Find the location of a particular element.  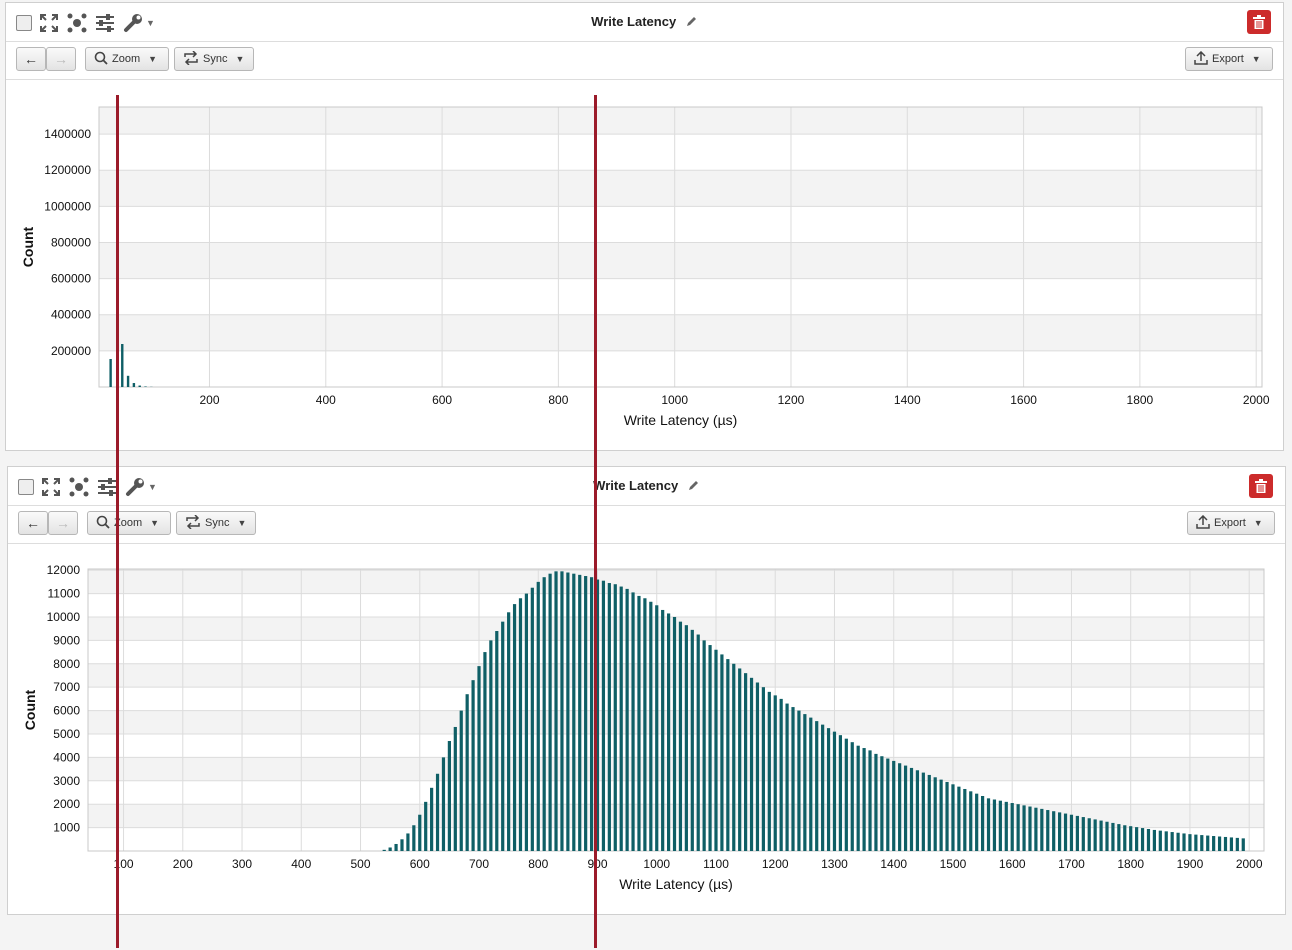

panel-header: ▼ Write Latency is located at coordinates (644, 22).